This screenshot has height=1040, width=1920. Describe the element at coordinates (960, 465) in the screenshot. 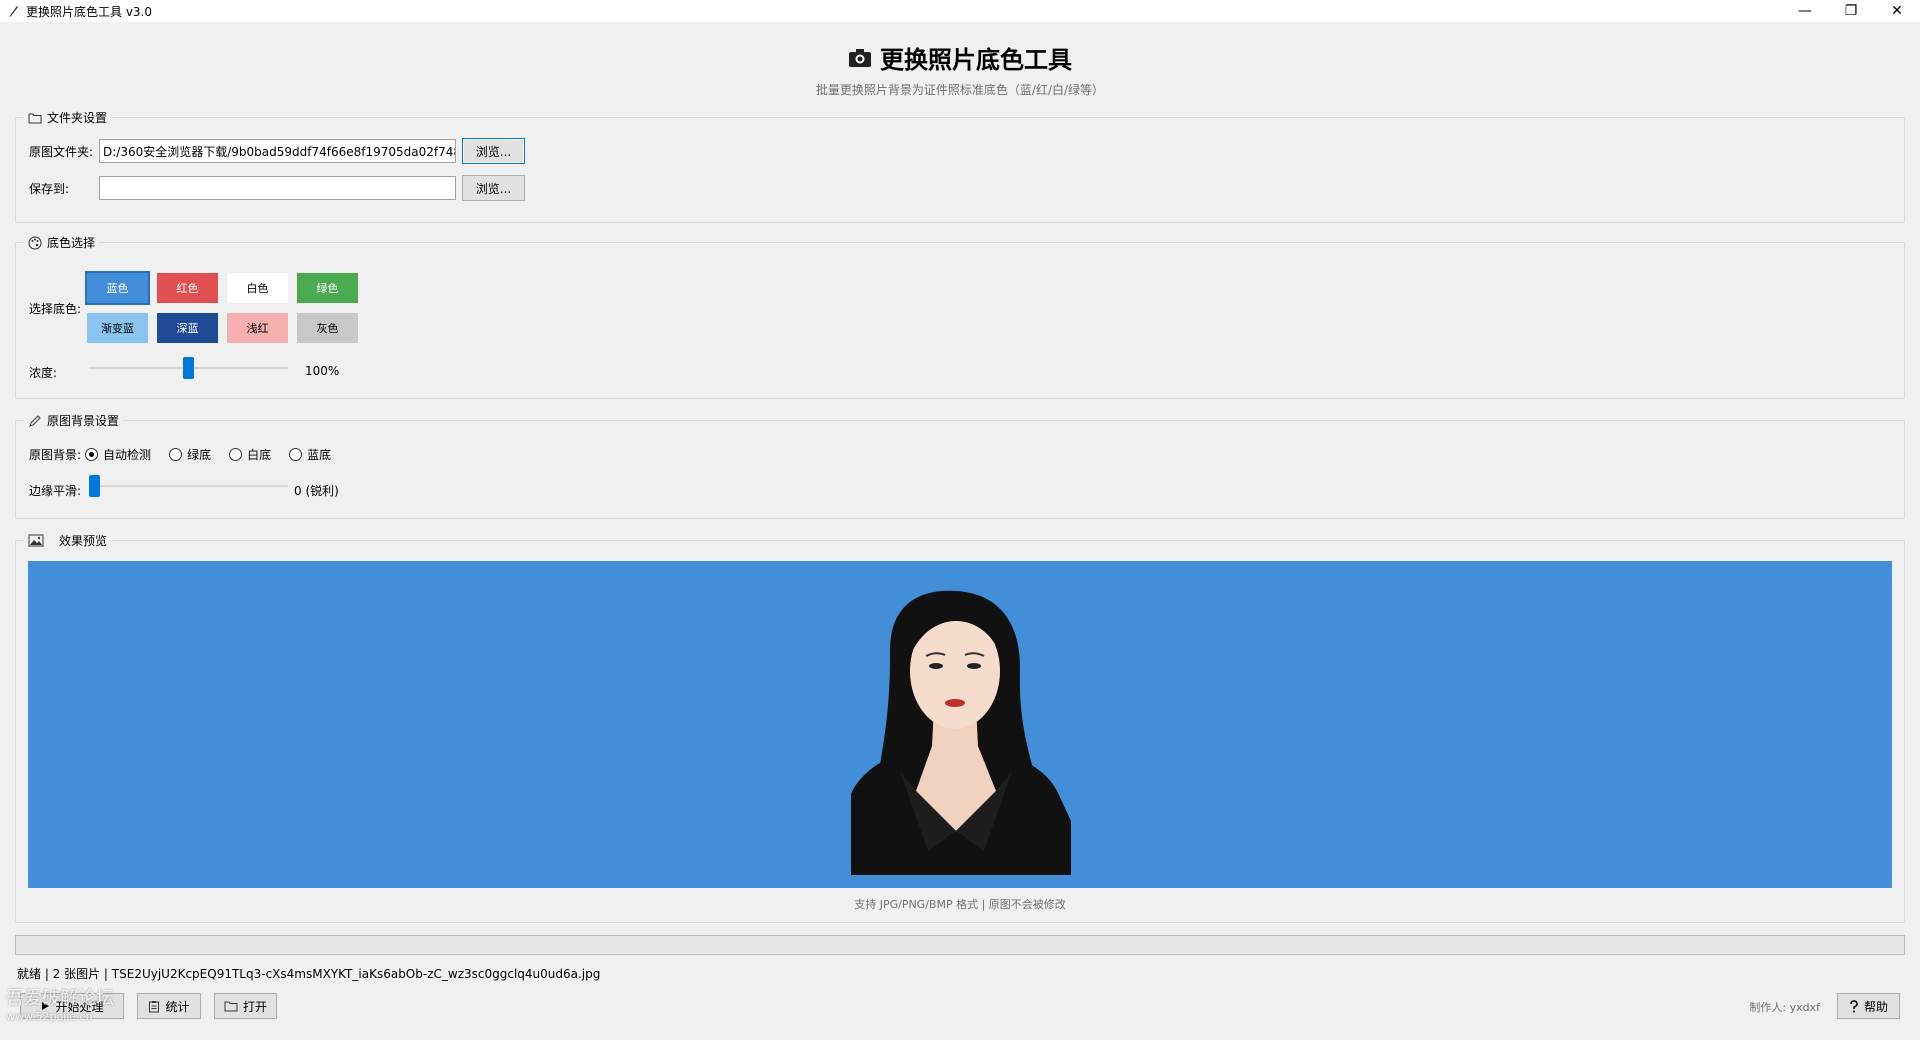

I see `original-background-group: 原图背景设置 原图背景: 自动检测 绿底 白底 蓝底 边缘平滑: 0 (锐利)` at that location.